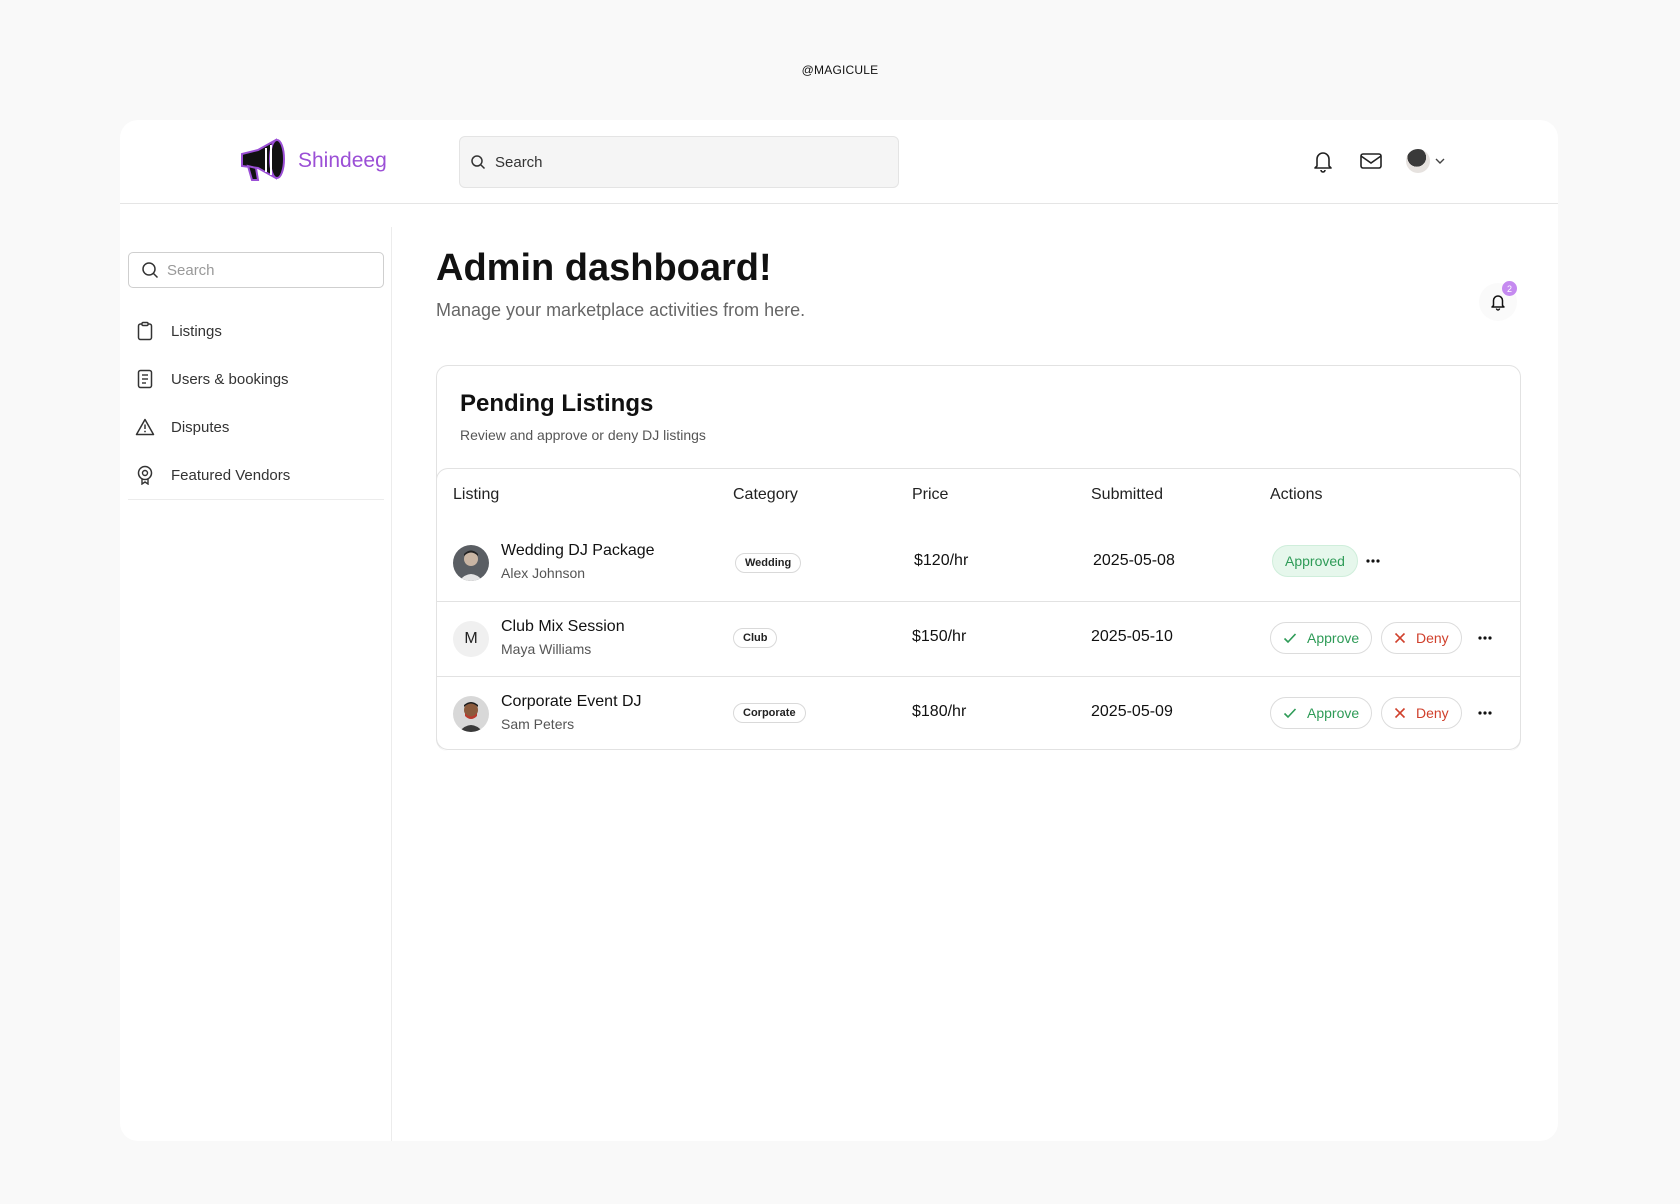 This screenshot has height=1204, width=1680. Describe the element at coordinates (260, 331) in the screenshot. I see `sidebar-item-listings: Listings` at that location.